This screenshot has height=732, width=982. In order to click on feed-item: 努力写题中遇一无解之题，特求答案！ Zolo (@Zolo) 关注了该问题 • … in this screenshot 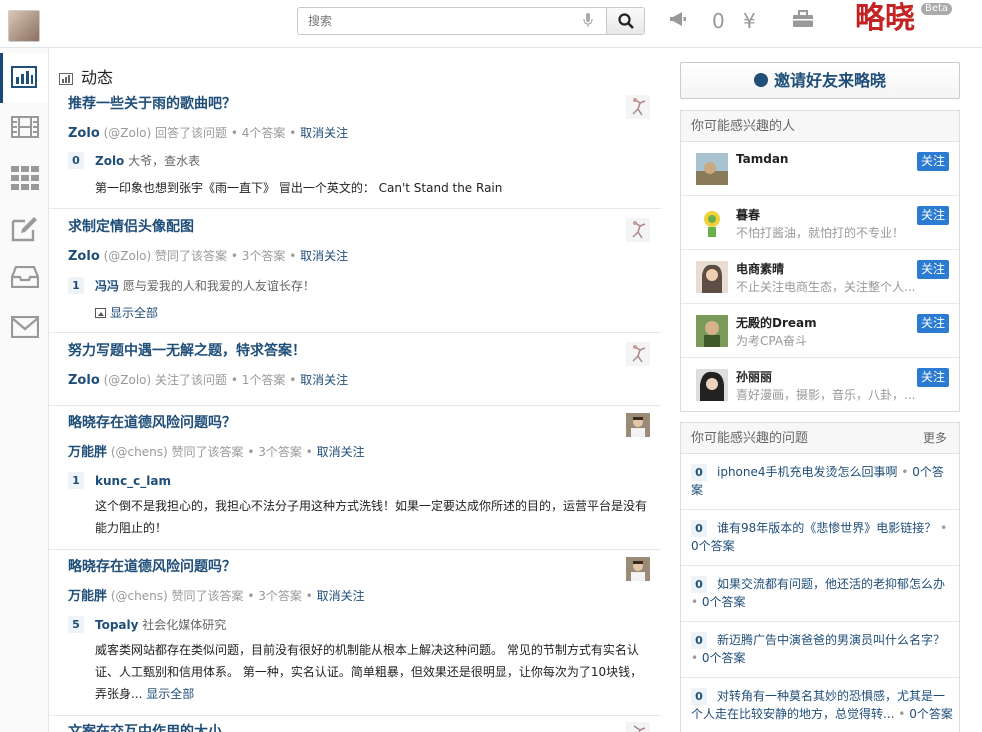, I will do `click(355, 369)`.